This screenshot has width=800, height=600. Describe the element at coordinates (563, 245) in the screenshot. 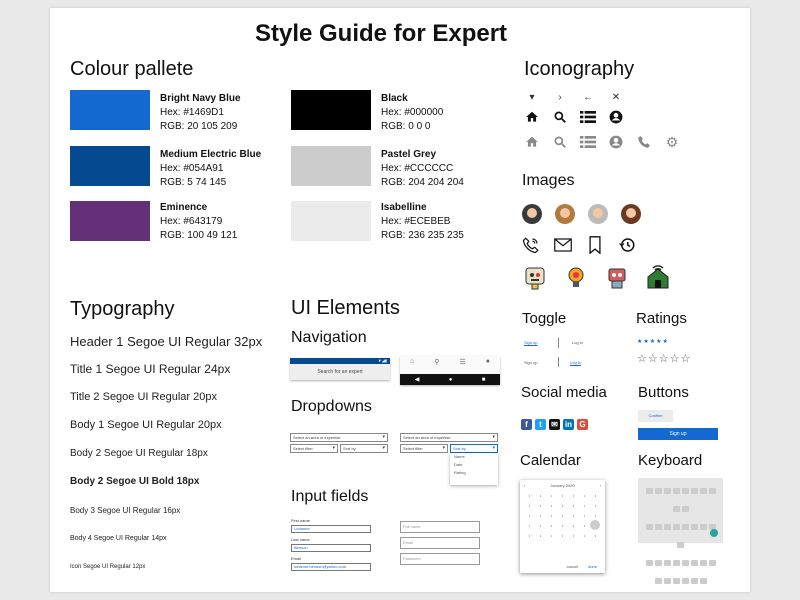

I see `mail-icon` at that location.